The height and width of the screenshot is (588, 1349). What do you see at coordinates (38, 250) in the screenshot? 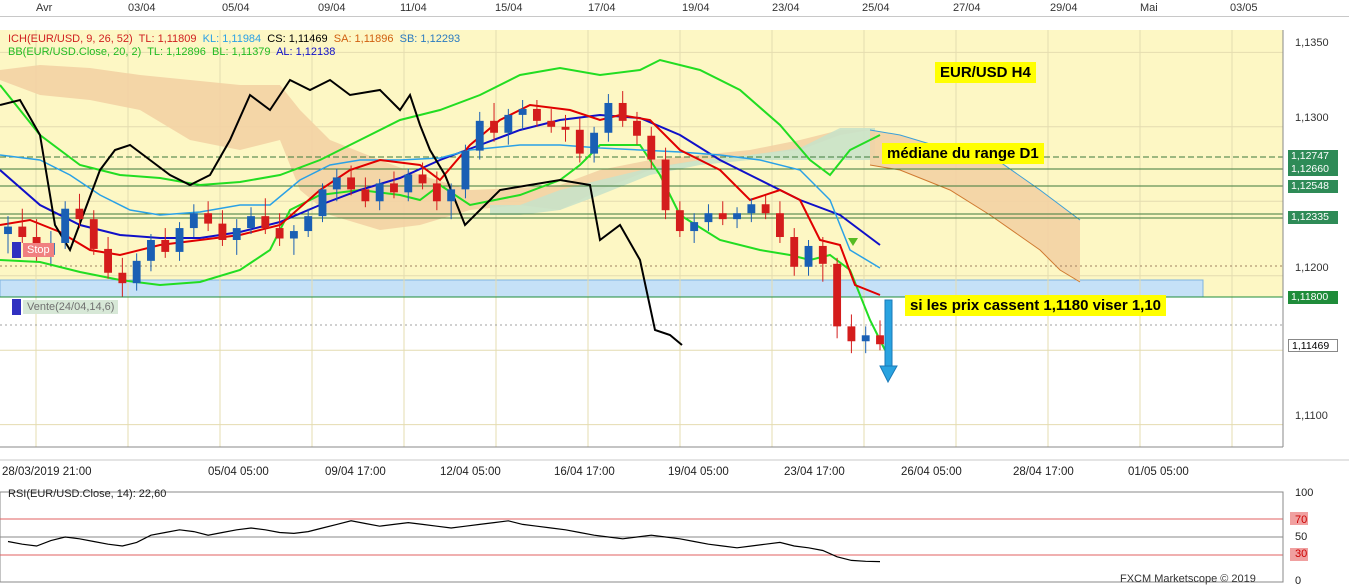
I see `stop-label: Stop` at bounding box center [38, 250].